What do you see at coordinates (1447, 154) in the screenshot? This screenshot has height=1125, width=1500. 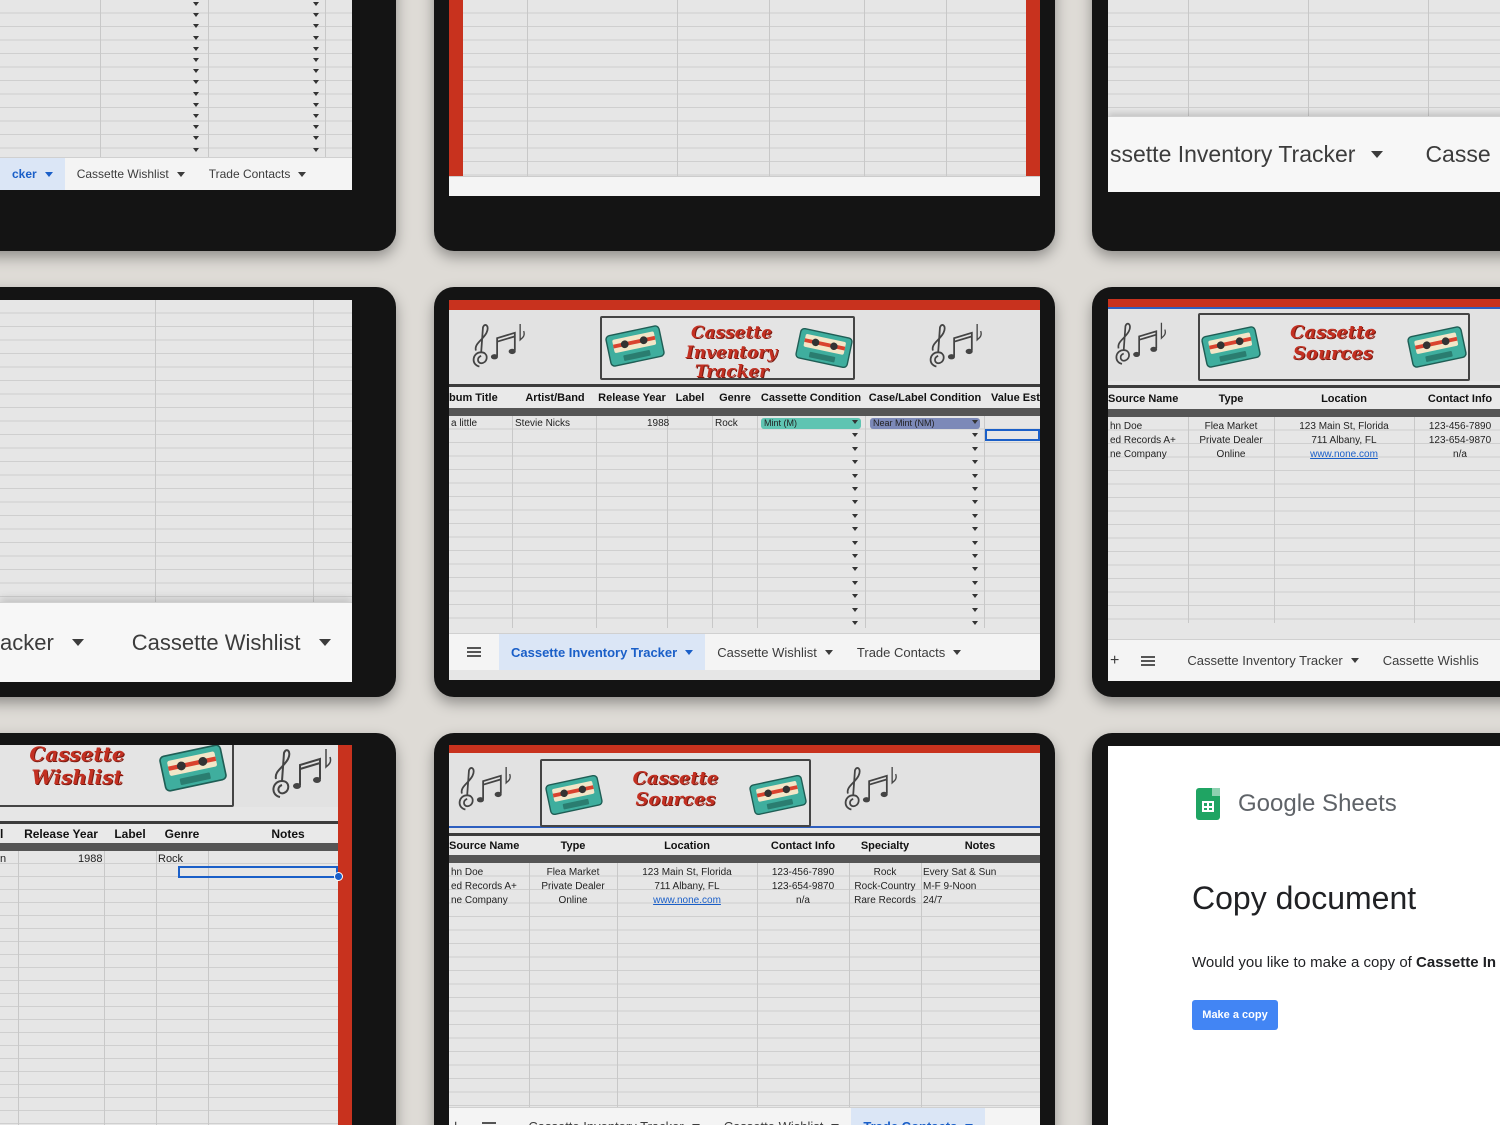 I see `tab-next: Casse` at bounding box center [1447, 154].